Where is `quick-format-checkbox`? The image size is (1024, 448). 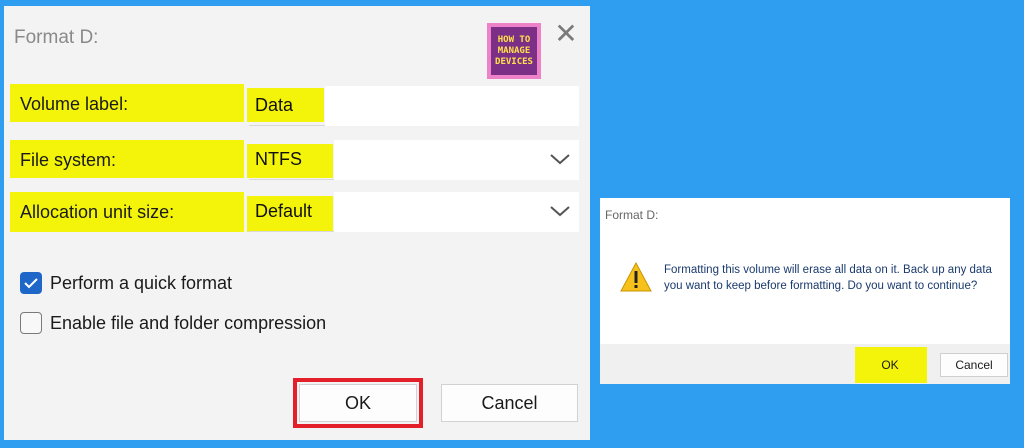
quick-format-checkbox is located at coordinates (31, 283).